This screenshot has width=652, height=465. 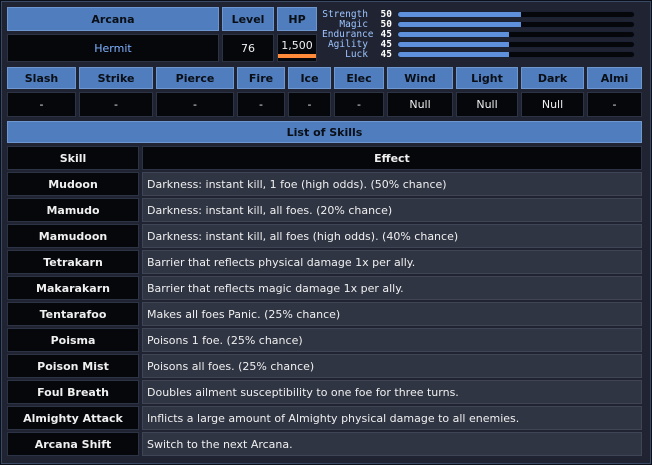 What do you see at coordinates (116, 104) in the screenshot?
I see `affinity-value-strike: -` at bounding box center [116, 104].